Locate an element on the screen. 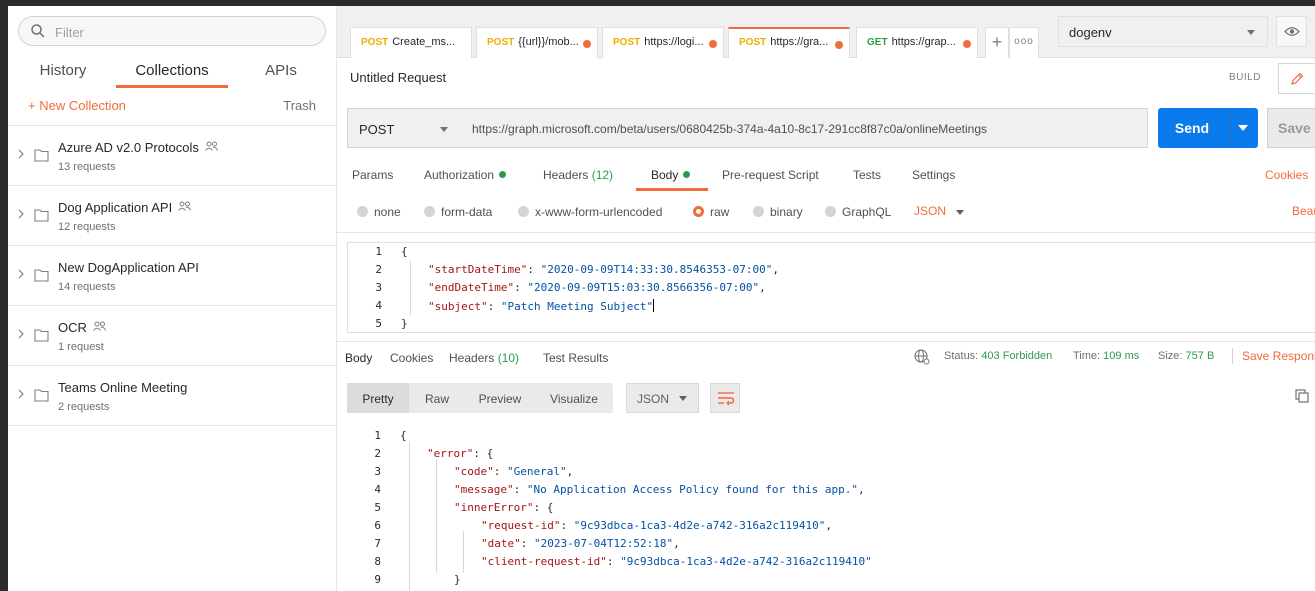 The image size is (1315, 591). json-key: "client-request-id" is located at coordinates (544, 561).